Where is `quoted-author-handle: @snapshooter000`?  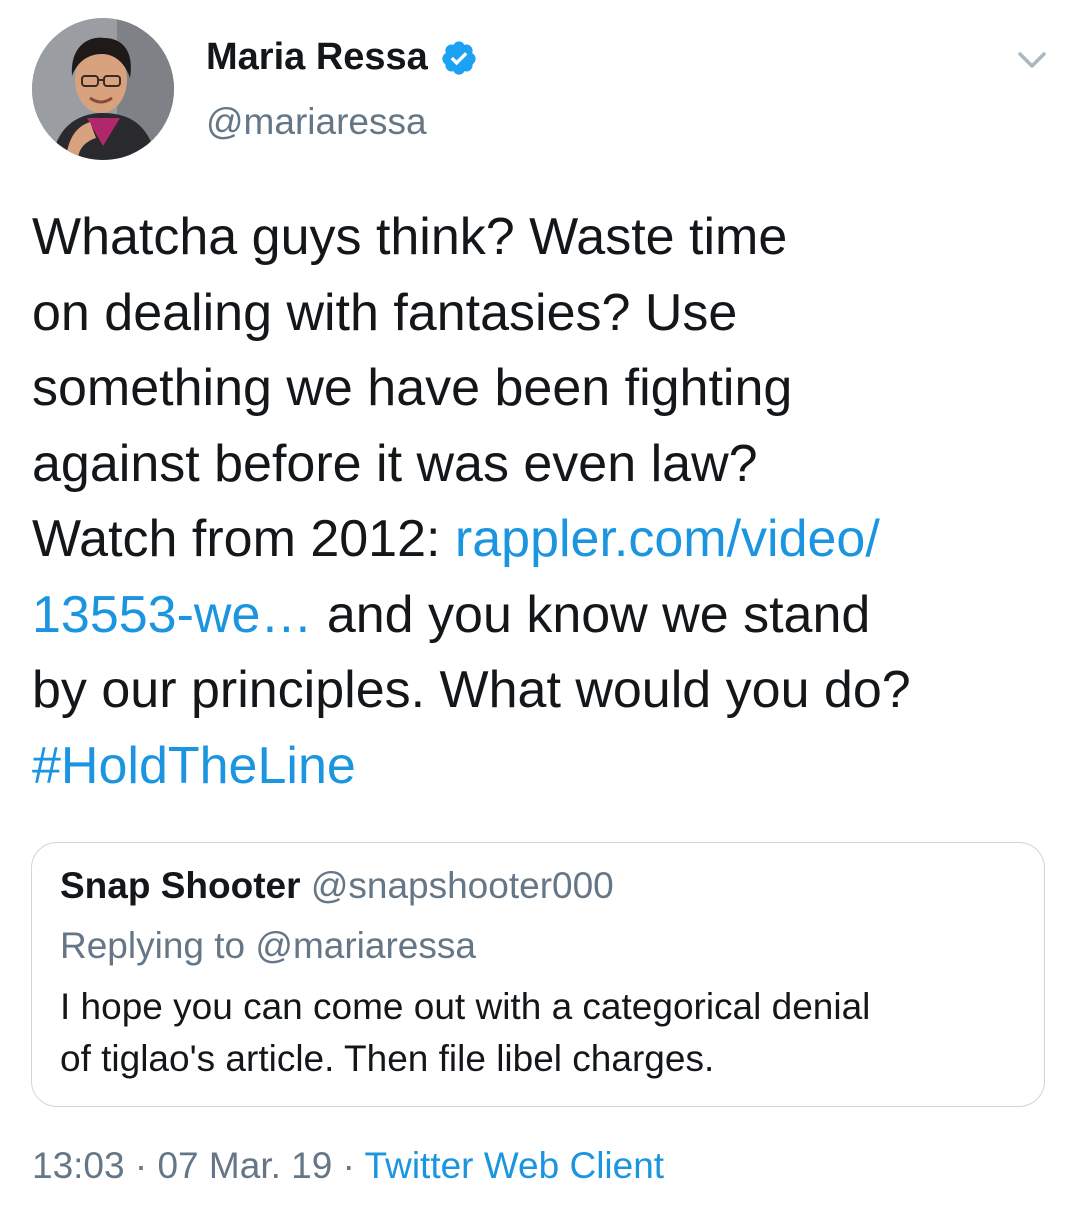
quoted-author-handle: @snapshooter000 is located at coordinates (462, 885).